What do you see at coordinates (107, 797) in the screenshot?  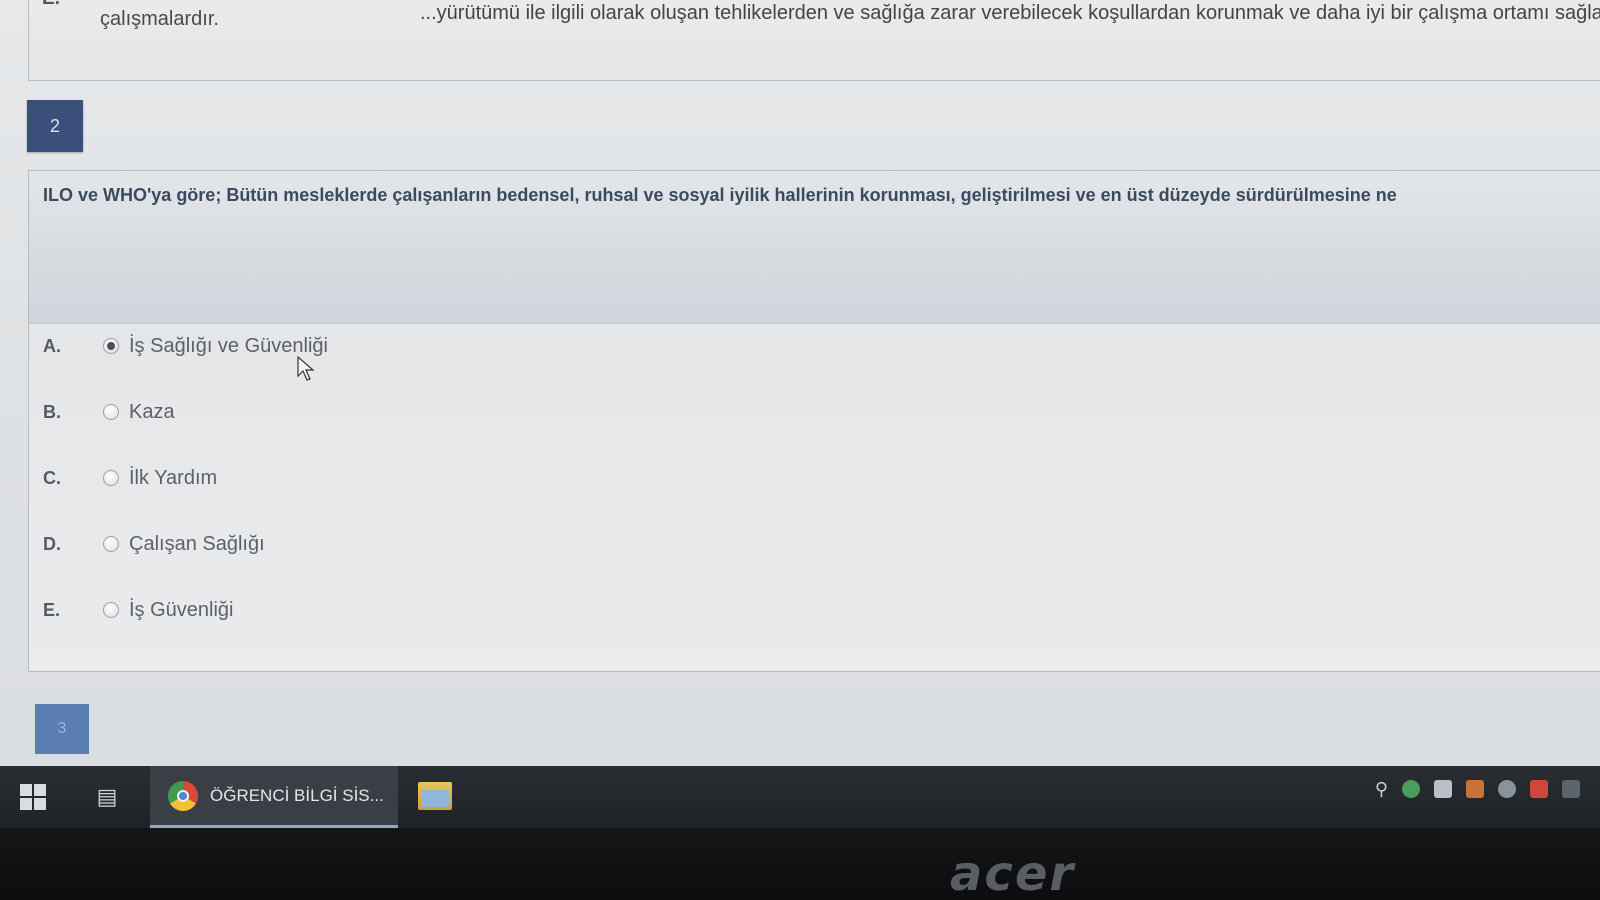 I see `task-view-icon: ▤` at bounding box center [107, 797].